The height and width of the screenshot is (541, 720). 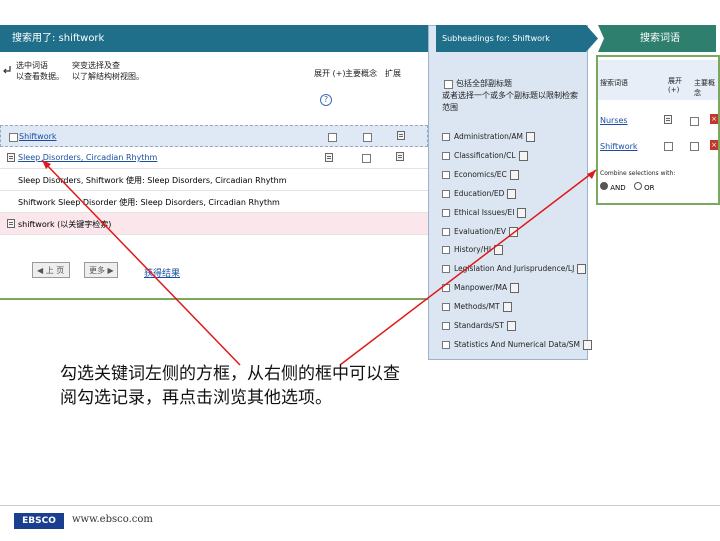 I want to click on caption: 勾选关键词左侧的方框，从右侧的框中可以查 阅勾选记录，再点击浏览其他选项。, so click(x=230, y=386).